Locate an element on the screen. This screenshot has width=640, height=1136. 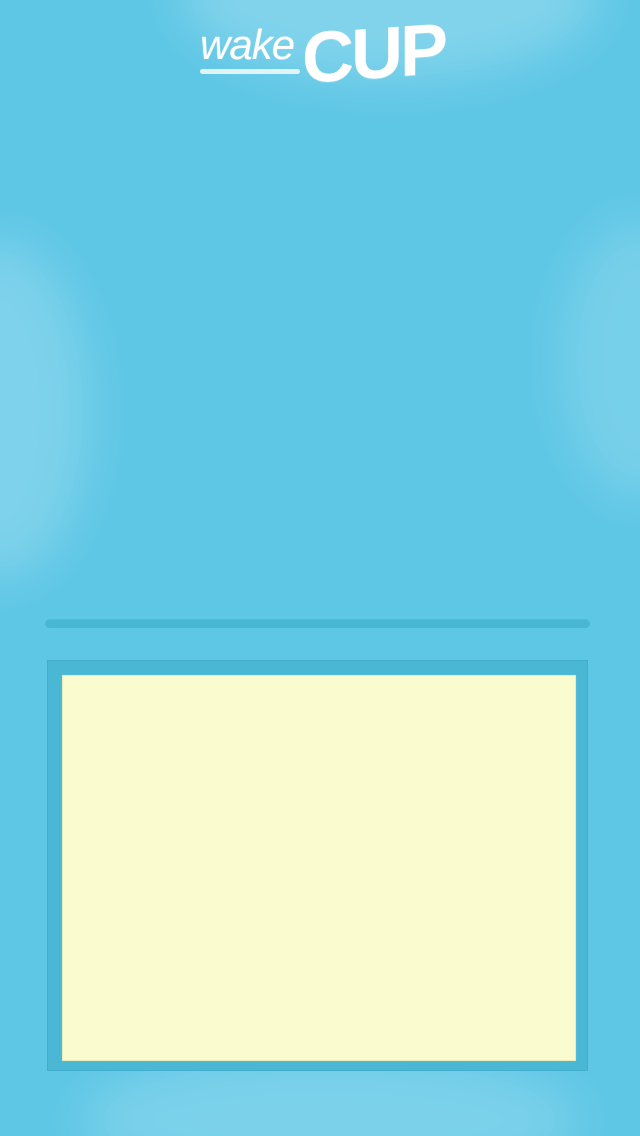
logo-word-cup: CUP is located at coordinates (374, 54).